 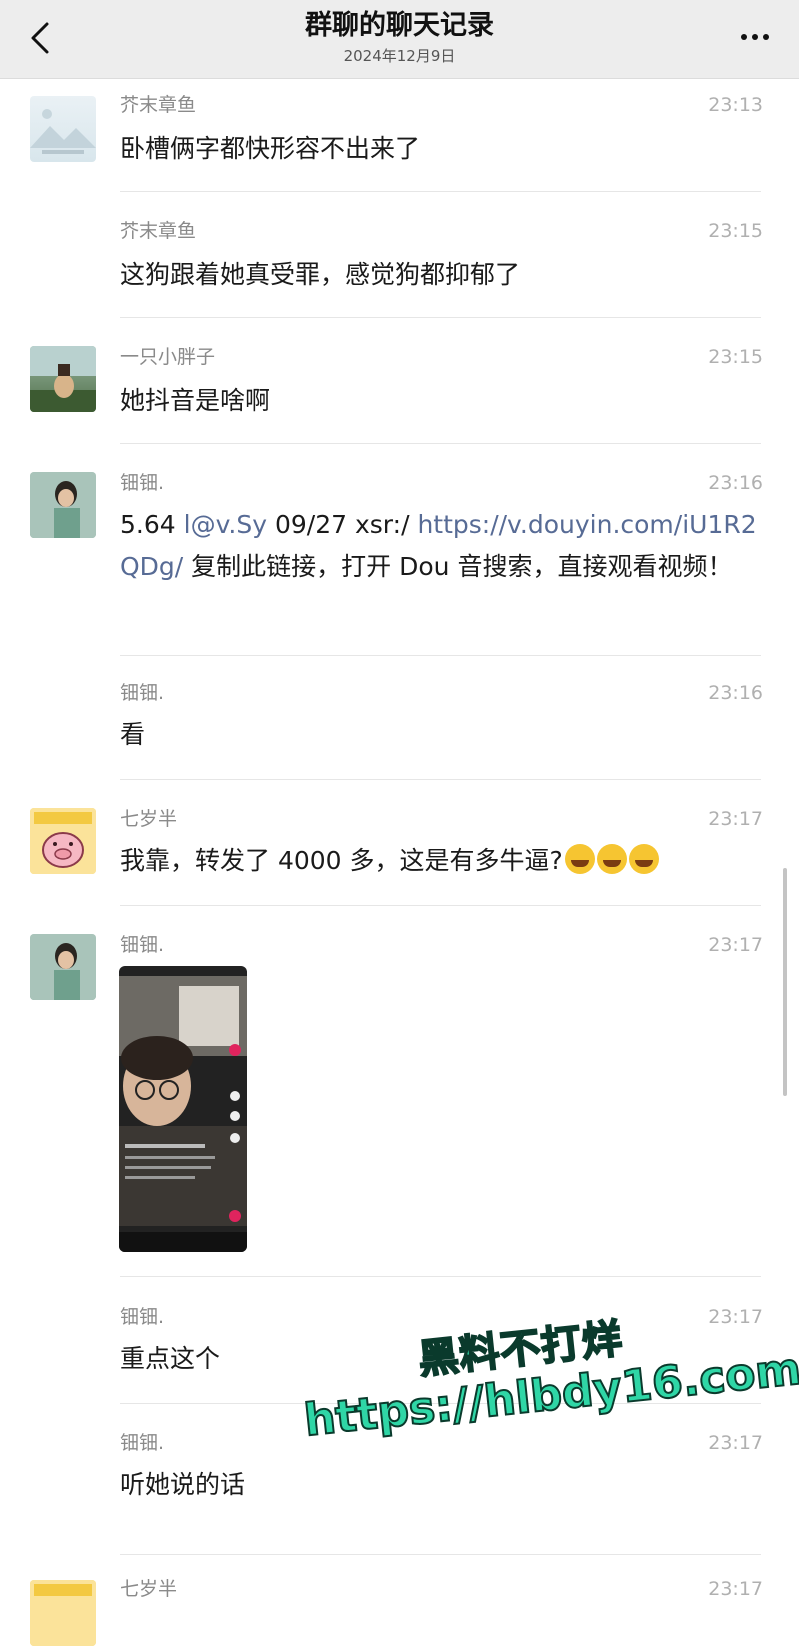 What do you see at coordinates (320, 274) in the screenshot?
I see `message-text: 这狗跟着她真受罪，感觉狗都抑郁了` at bounding box center [320, 274].